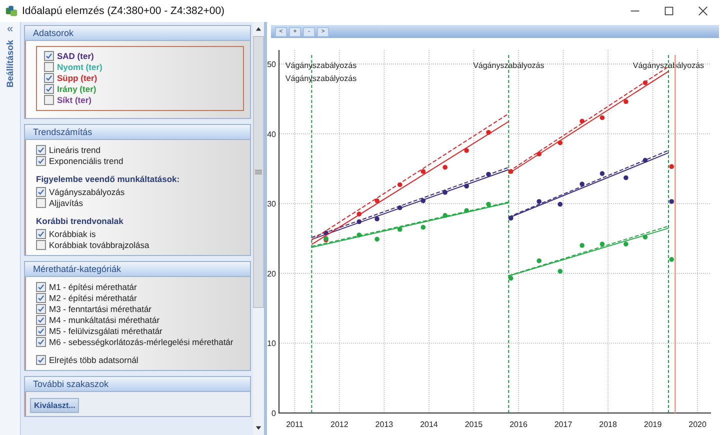  What do you see at coordinates (10, 228) in the screenshot?
I see `side-tab: « Beállítások` at bounding box center [10, 228].